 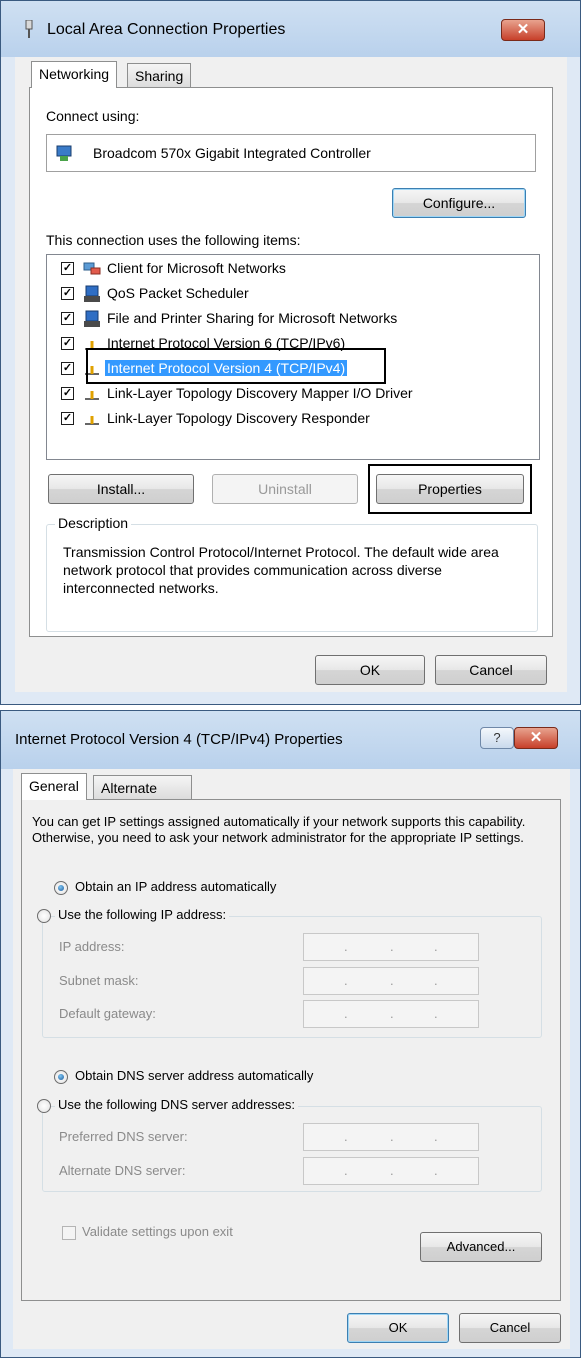 What do you see at coordinates (143, 793) in the screenshot?
I see `tab-alternate-configuration: Alternate Configuration` at bounding box center [143, 793].